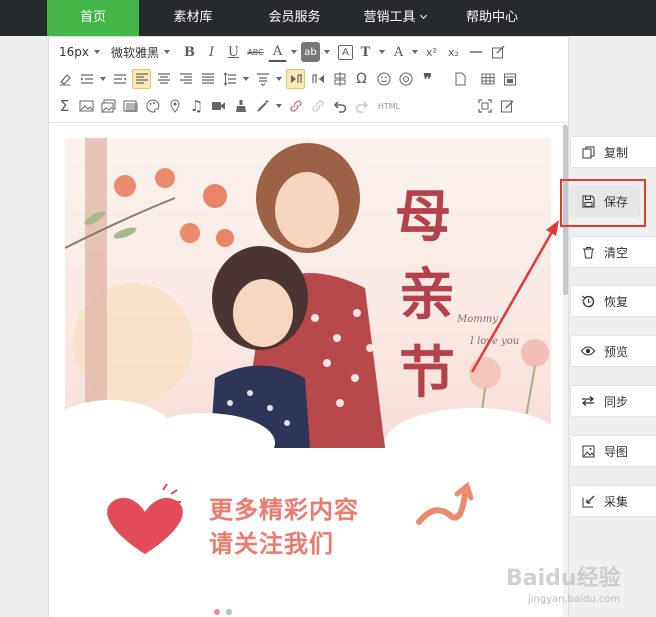 This screenshot has width=656, height=617. I want to click on clear-button: 清空, so click(613, 252).